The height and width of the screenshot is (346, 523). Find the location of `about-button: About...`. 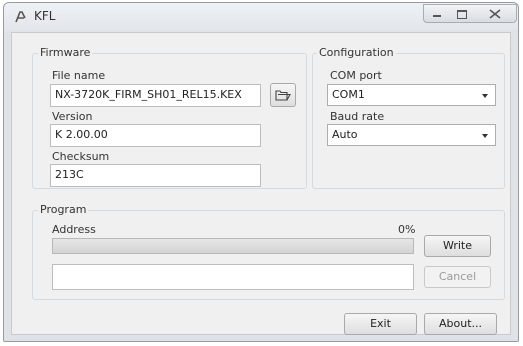

about-button: About... is located at coordinates (460, 324).